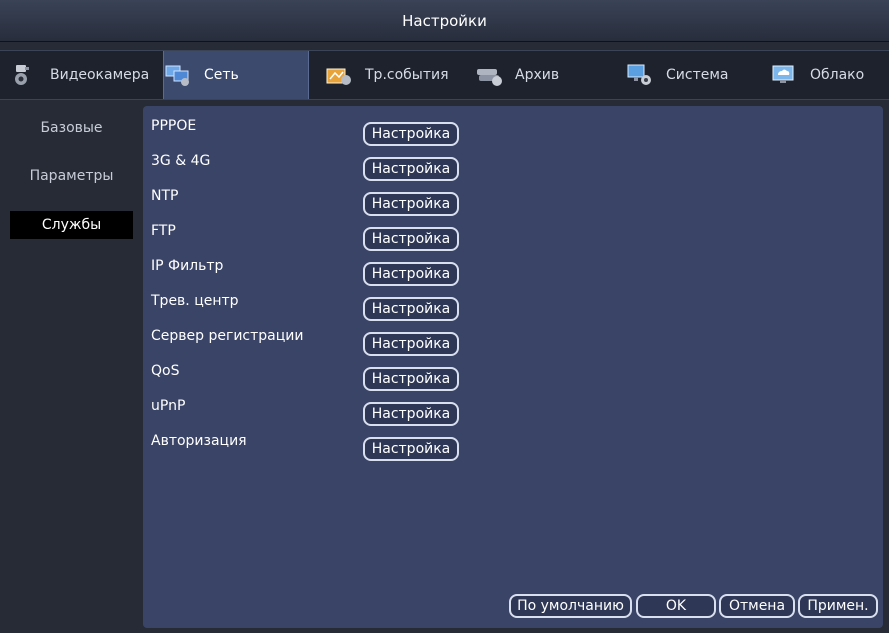 The image size is (889, 633). I want to click on ip-filter-settings-button: Настройка, so click(411, 274).